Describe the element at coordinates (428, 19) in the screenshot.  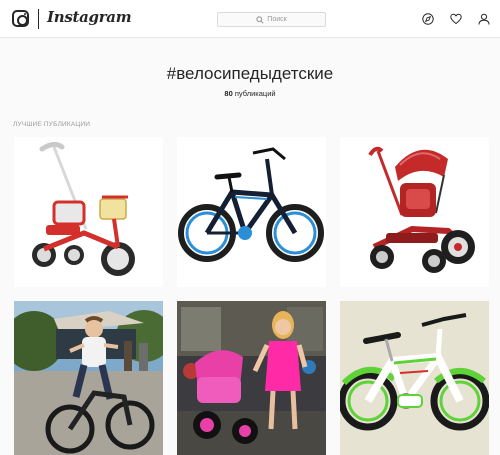
I see `compass-icon` at that location.